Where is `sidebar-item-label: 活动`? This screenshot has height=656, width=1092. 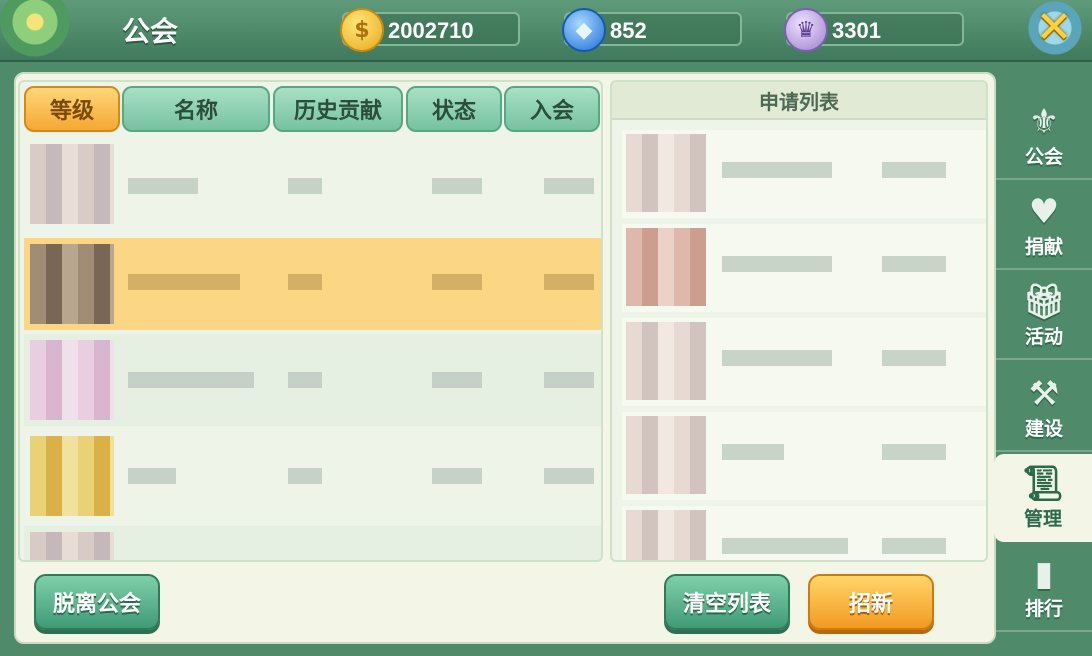
sidebar-item-label: 活动 is located at coordinates (1043, 336).